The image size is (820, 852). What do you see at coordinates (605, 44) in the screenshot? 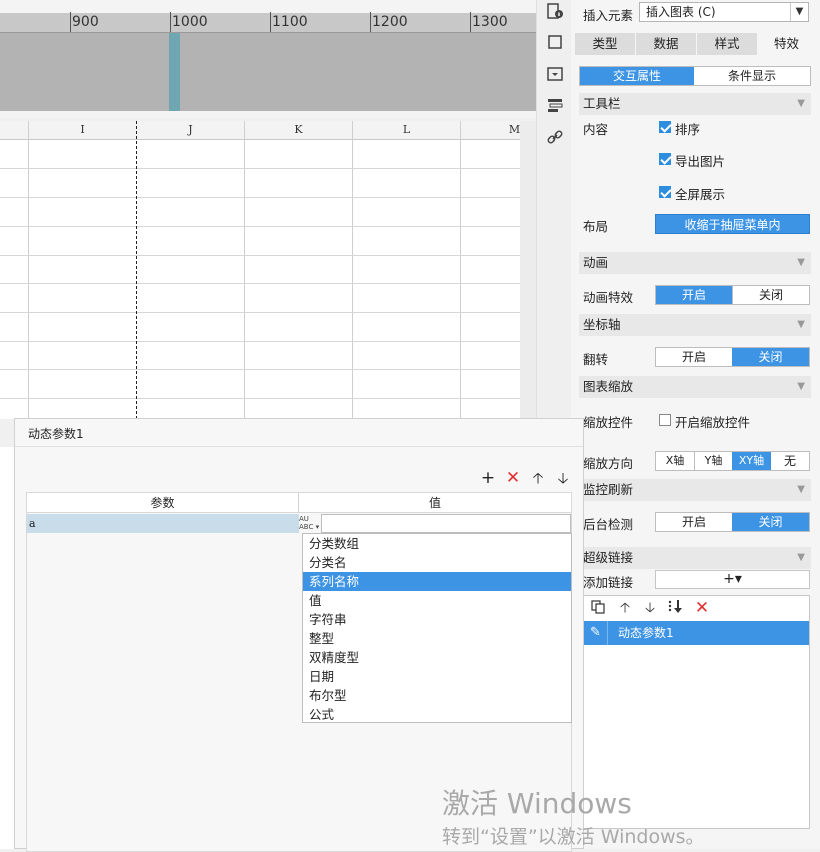
I see `tab-type: 类型` at bounding box center [605, 44].